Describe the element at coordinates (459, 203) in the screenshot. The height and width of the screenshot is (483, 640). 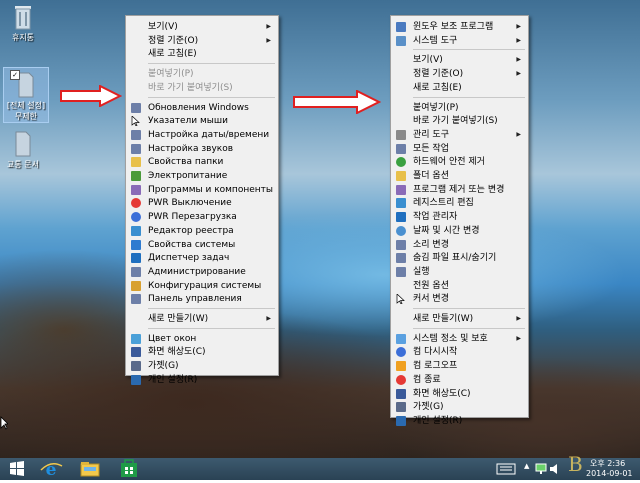
I see `menu-right-item: 레지스트리 편집` at that location.